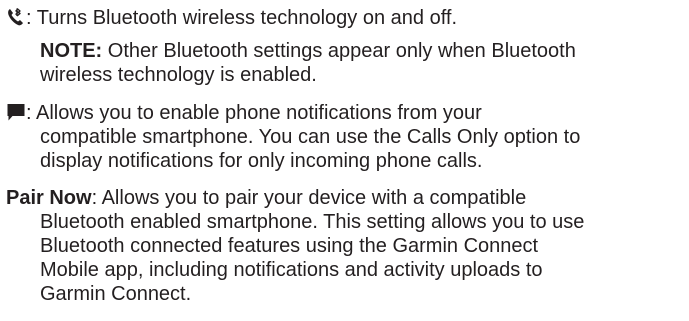 The height and width of the screenshot is (321, 689). I want to click on note-text-2: wireless technology is enabled., so click(178, 75).